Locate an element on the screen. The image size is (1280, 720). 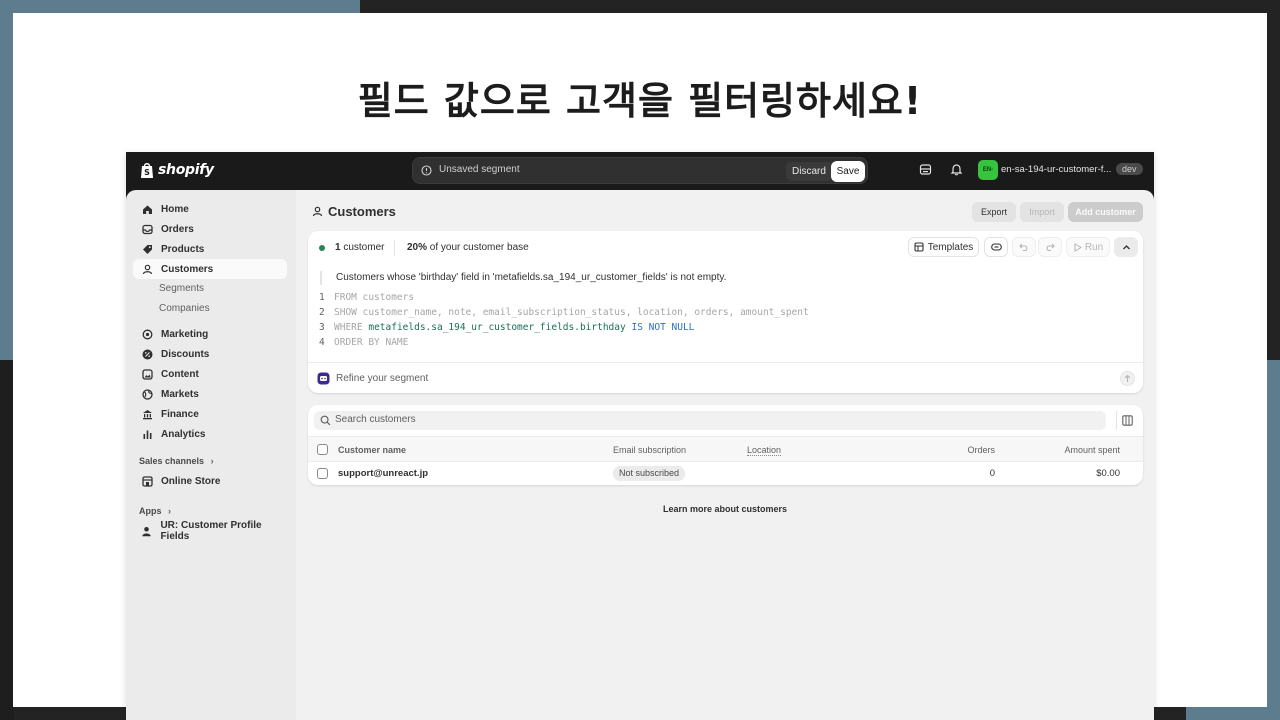
sidekick-icon is located at coordinates (323, 378).